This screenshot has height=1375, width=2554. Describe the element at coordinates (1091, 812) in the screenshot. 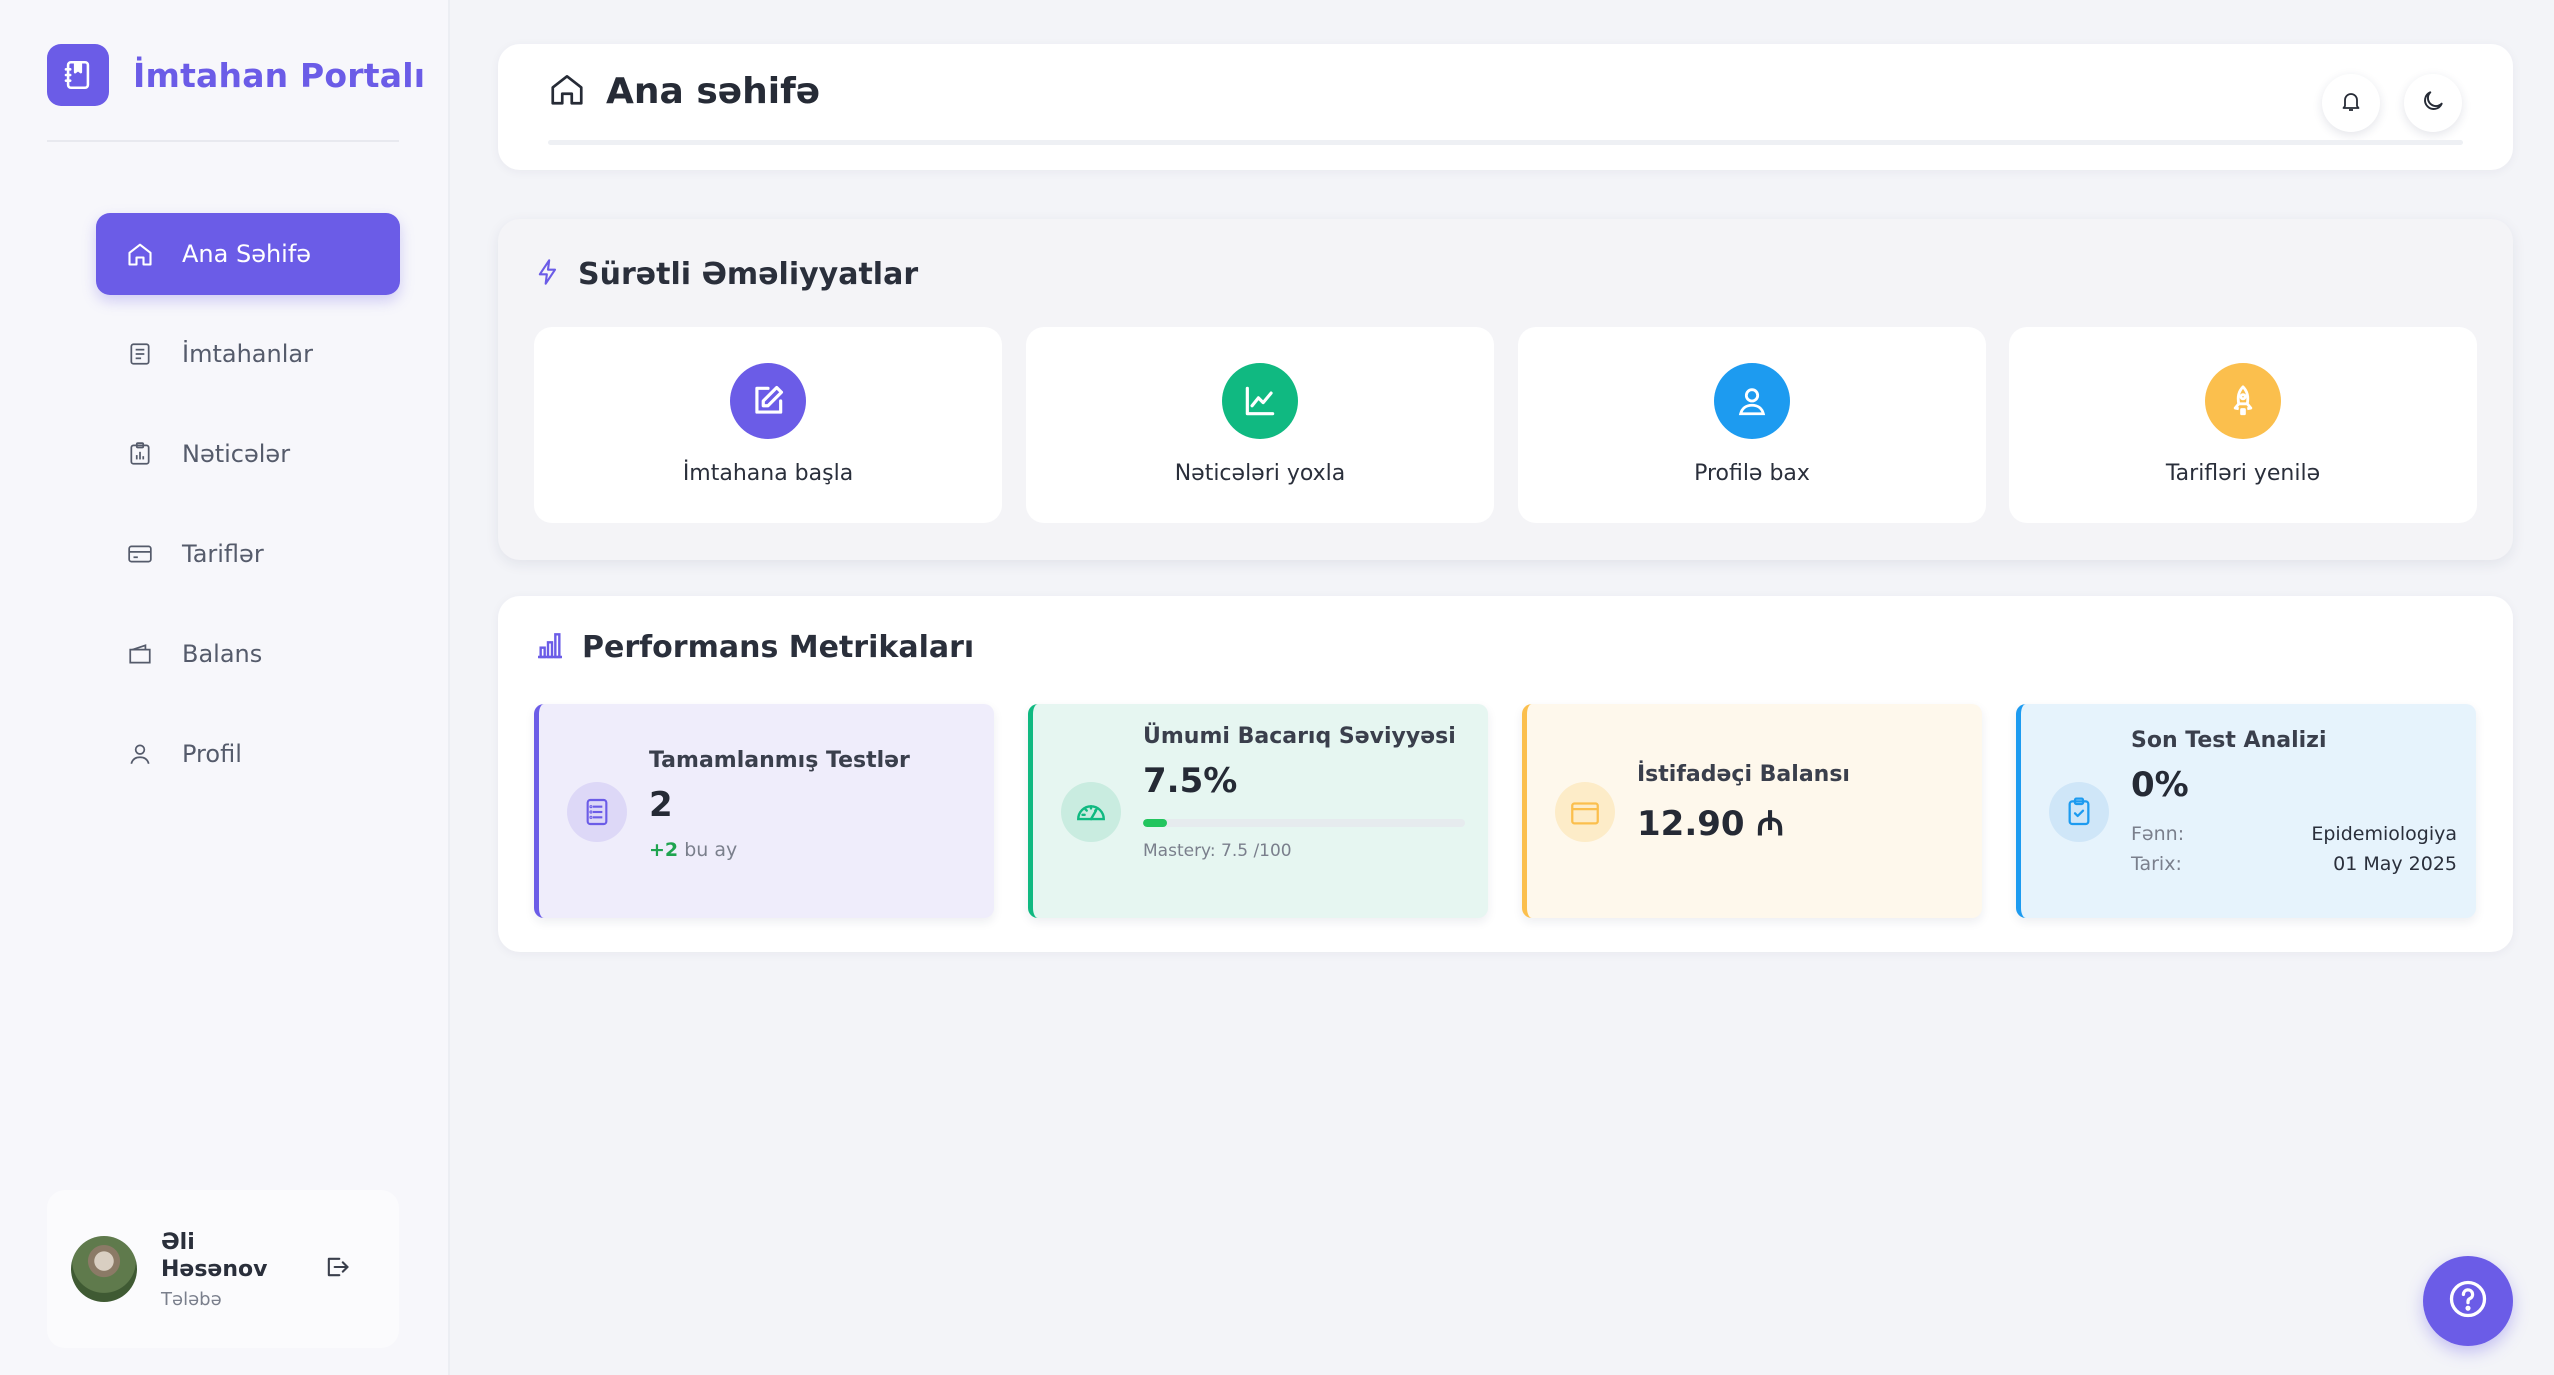

I see `speedometer-icon` at that location.